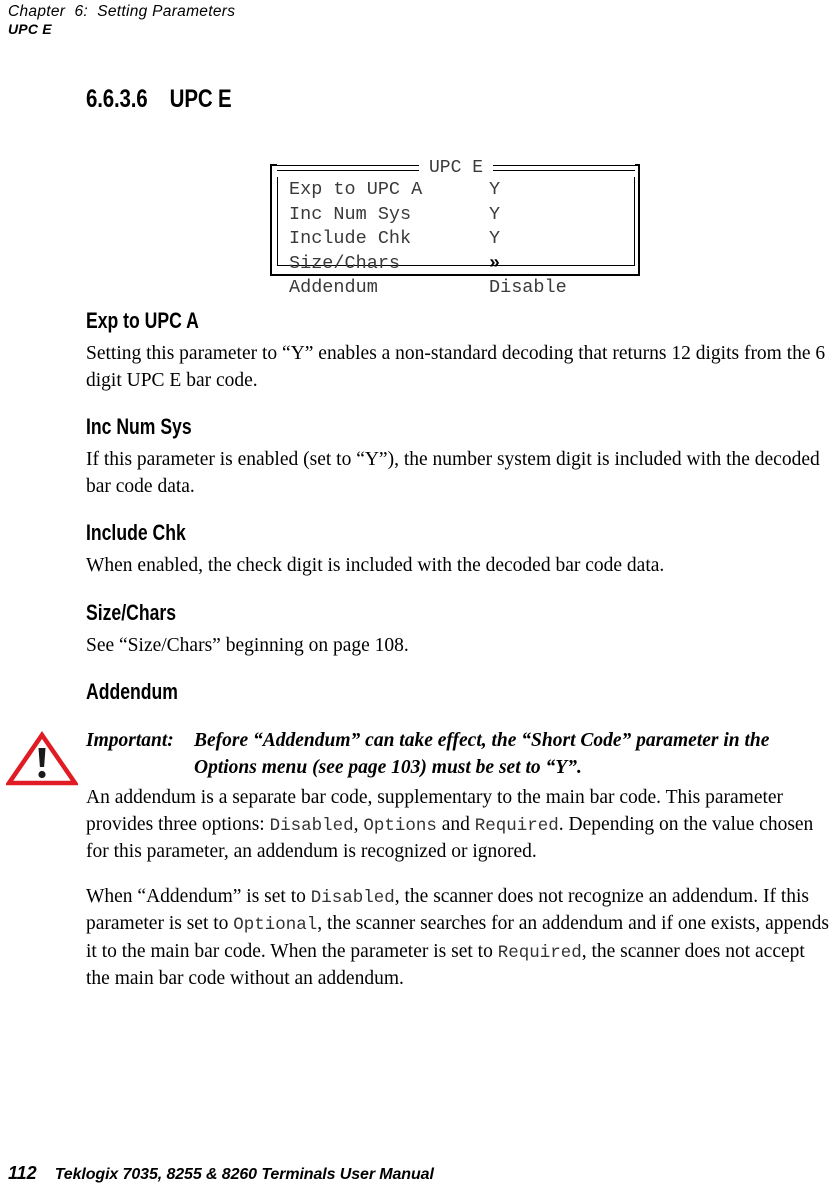 The height and width of the screenshot is (1197, 830). What do you see at coordinates (400, 825) in the screenshot?
I see `addendum-p1-option-options: Options` at bounding box center [400, 825].